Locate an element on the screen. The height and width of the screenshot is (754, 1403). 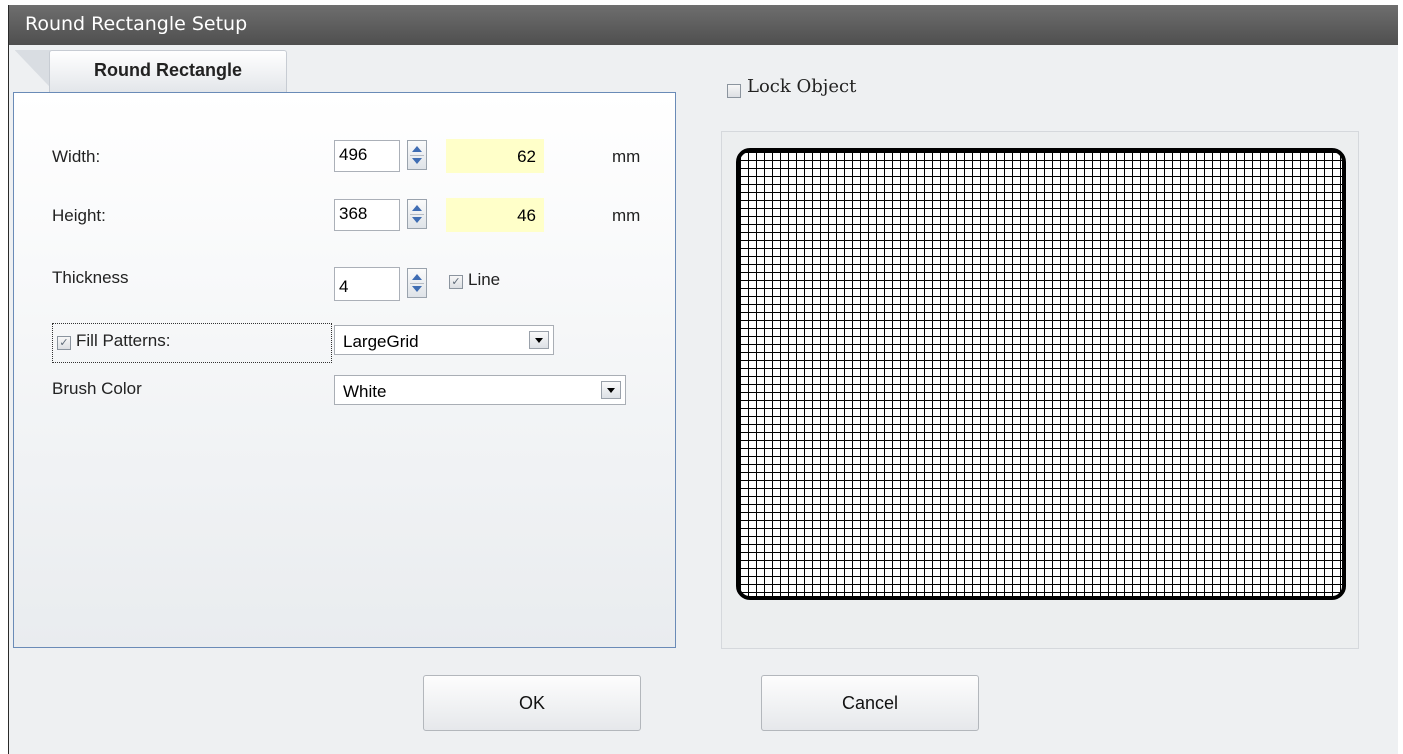
width-spinner is located at coordinates (417, 155).